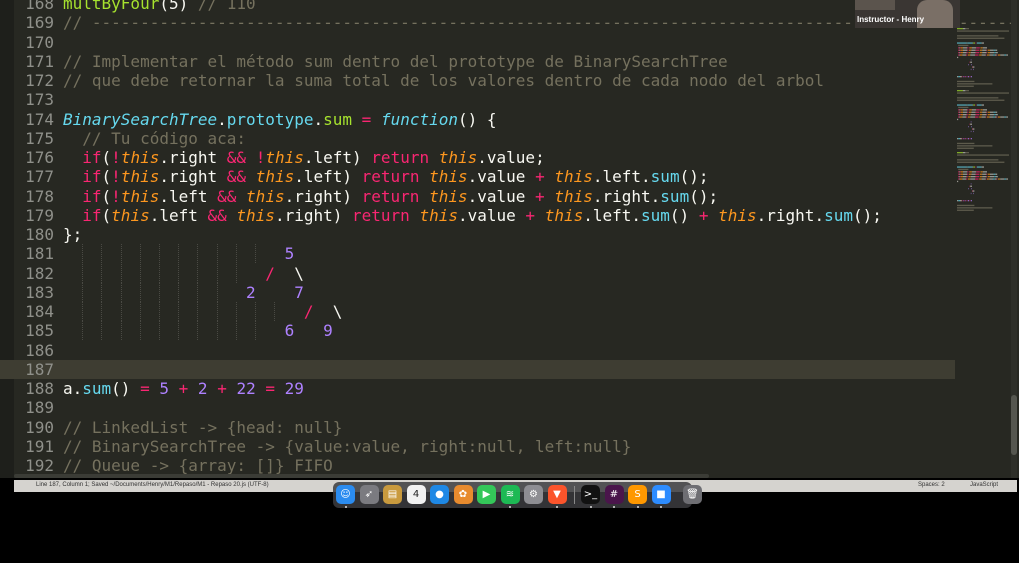 This screenshot has height=563, width=1019. Describe the element at coordinates (984, 485) in the screenshot. I see `status-syntax: JavaScript` at that location.